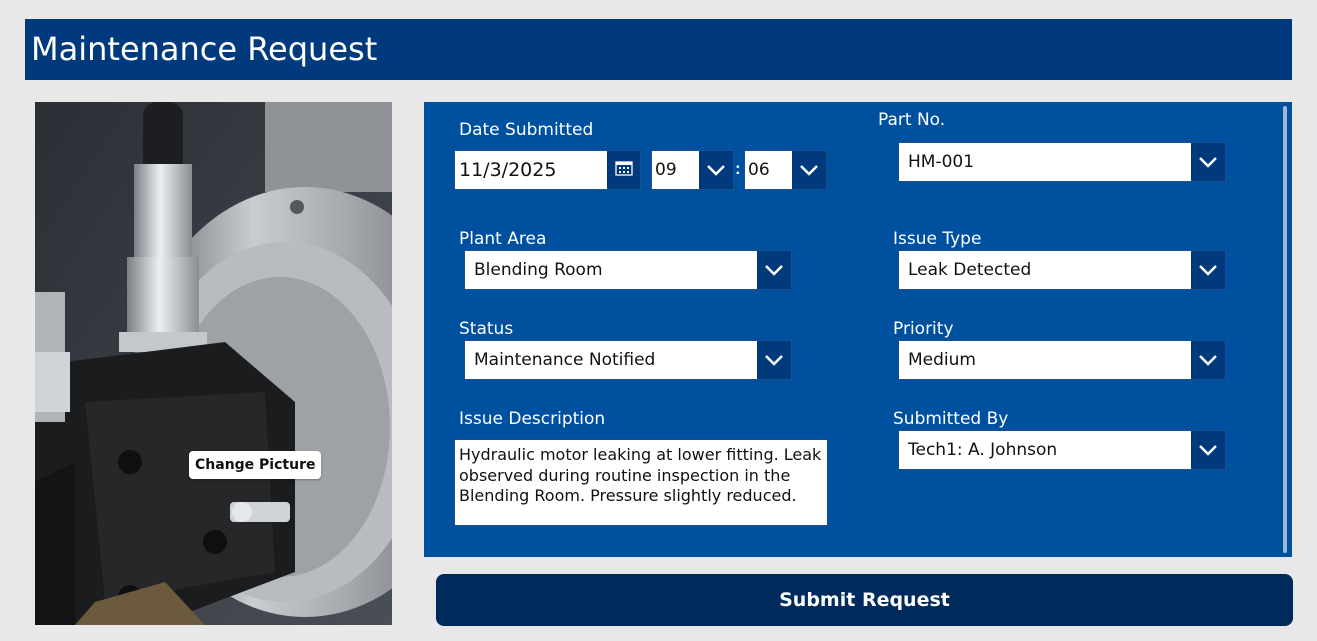 This screenshot has height=641, width=1317. I want to click on issue-type-label: Issue Type, so click(937, 239).